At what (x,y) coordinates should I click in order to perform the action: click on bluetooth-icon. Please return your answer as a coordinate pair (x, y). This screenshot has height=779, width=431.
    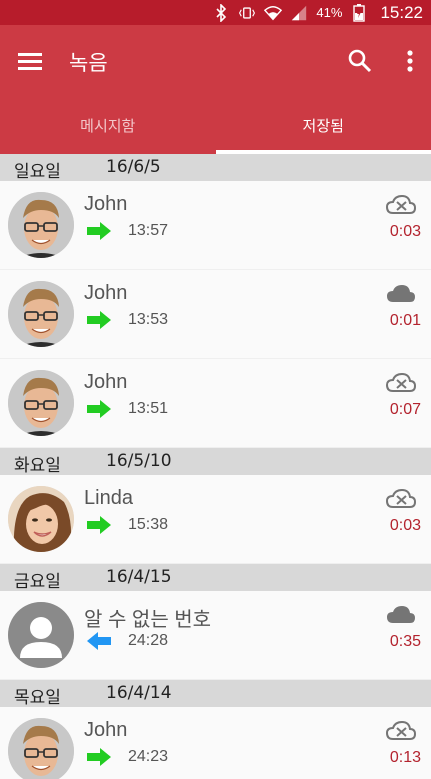
    Looking at the image, I should click on (221, 12).